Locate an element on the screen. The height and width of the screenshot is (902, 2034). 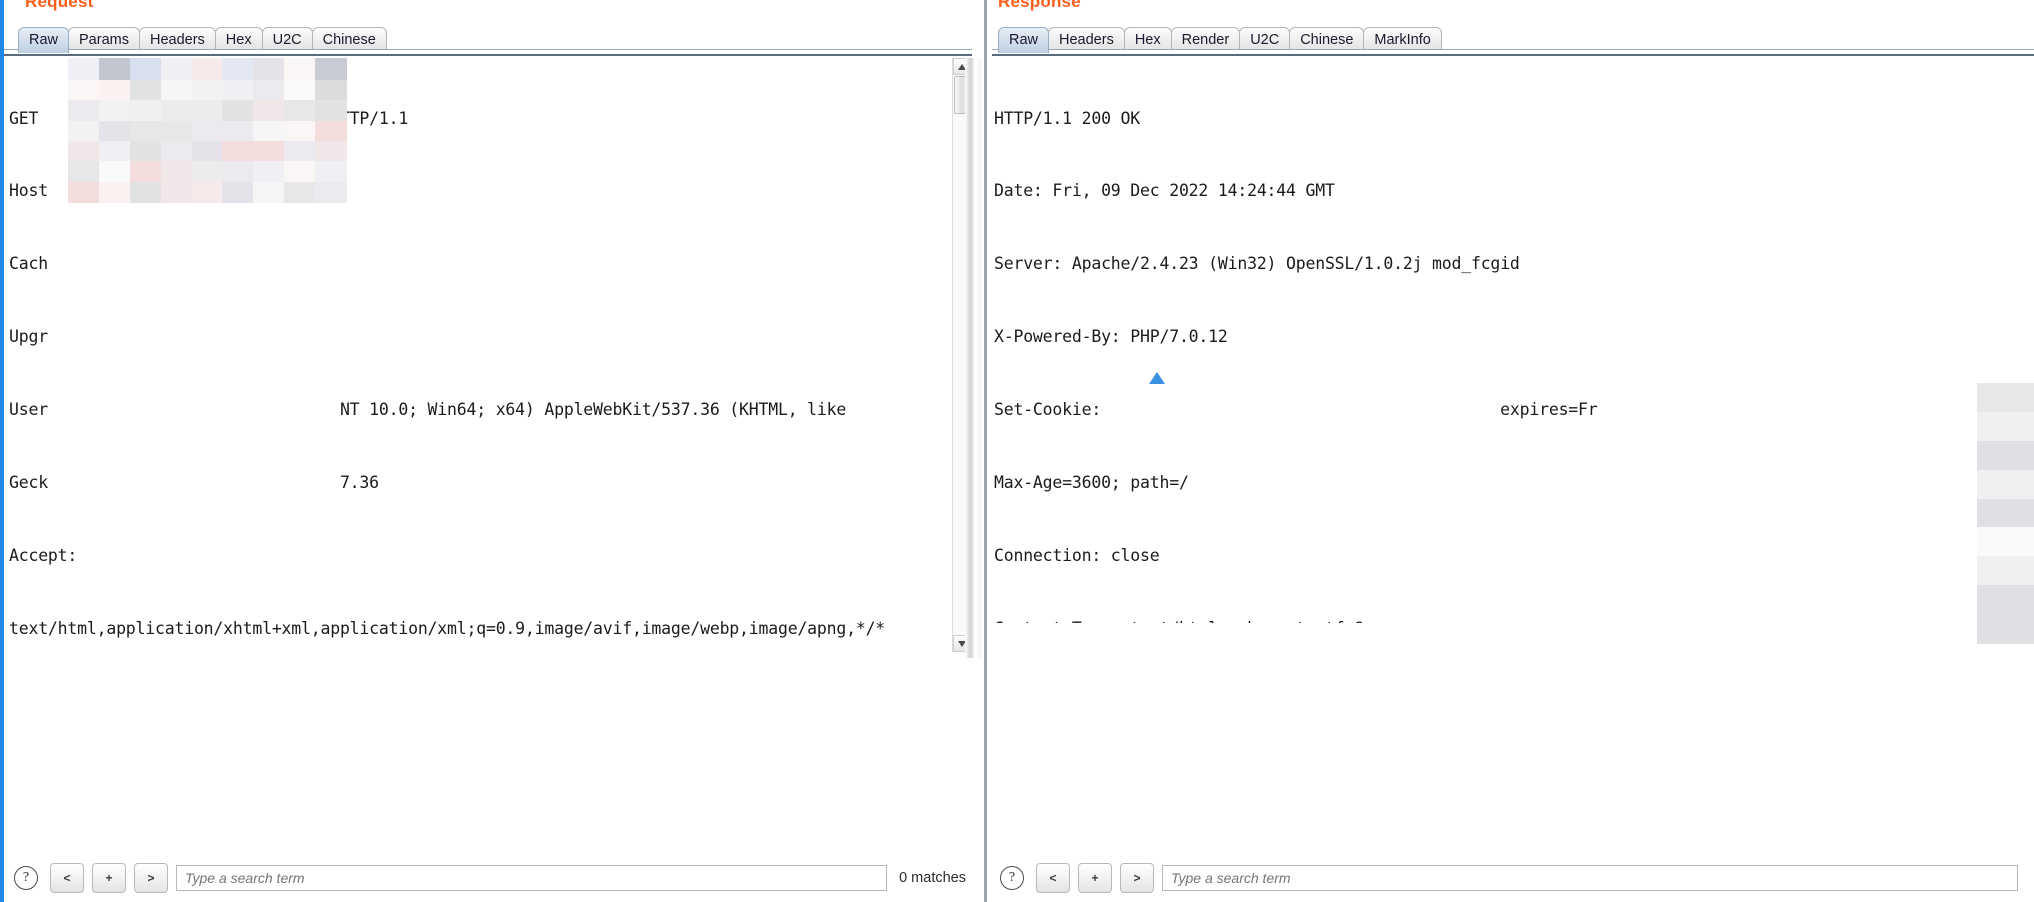
request-line: Upgr is located at coordinates (28, 337).